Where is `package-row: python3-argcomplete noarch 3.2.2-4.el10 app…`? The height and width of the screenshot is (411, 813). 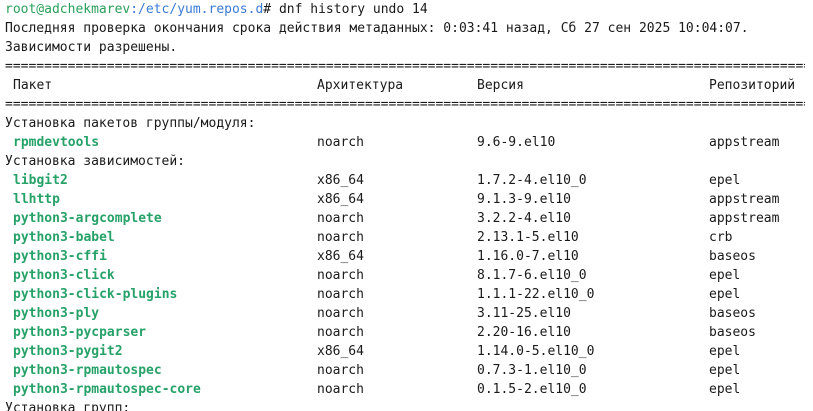
package-row: python3-argcomplete noarch 3.2.2-4.el10 app… is located at coordinates (406, 218).